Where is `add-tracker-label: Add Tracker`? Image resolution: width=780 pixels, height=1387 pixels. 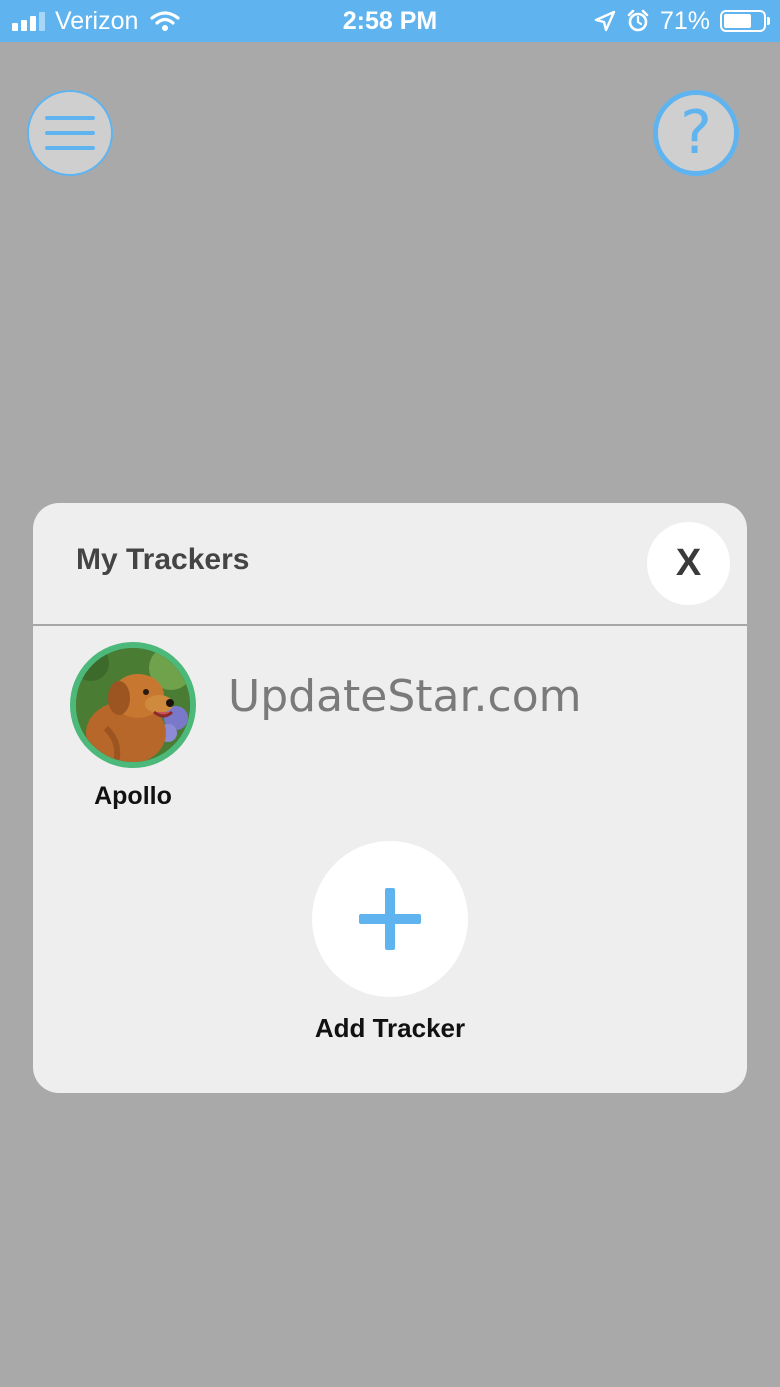 add-tracker-label: Add Tracker is located at coordinates (390, 1028).